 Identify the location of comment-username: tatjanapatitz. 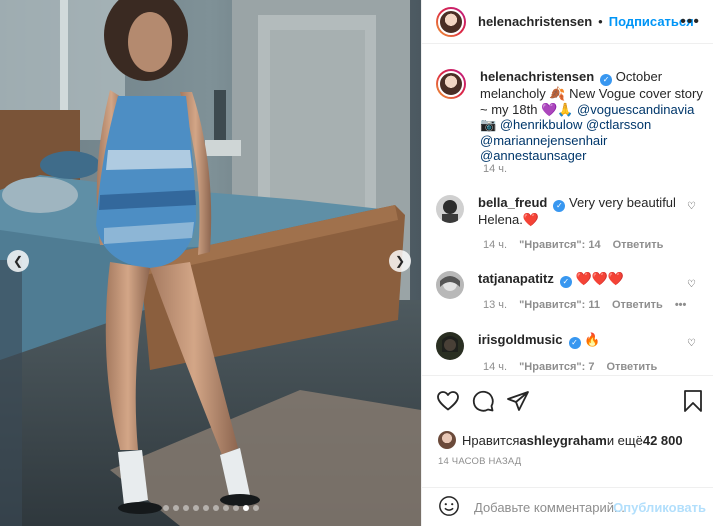
(516, 278).